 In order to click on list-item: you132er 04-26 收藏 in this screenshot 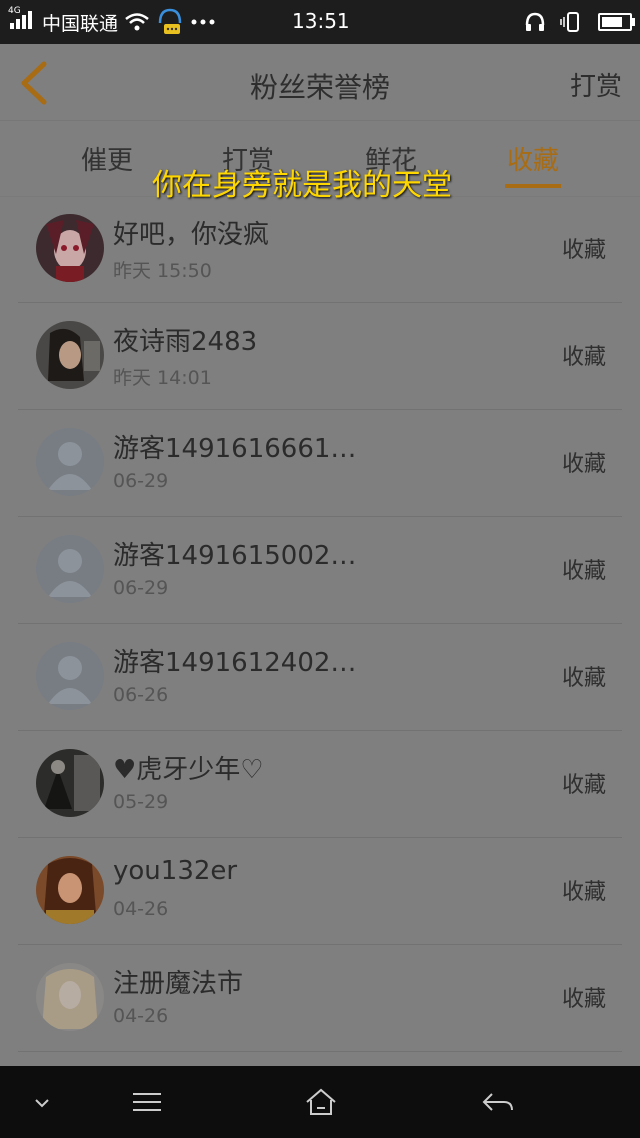, I will do `click(320, 891)`.